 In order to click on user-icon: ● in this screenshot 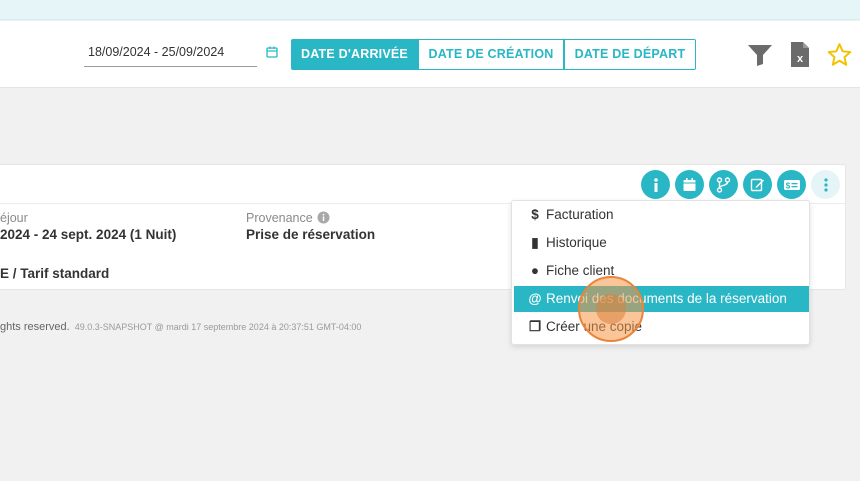, I will do `click(535, 270)`.